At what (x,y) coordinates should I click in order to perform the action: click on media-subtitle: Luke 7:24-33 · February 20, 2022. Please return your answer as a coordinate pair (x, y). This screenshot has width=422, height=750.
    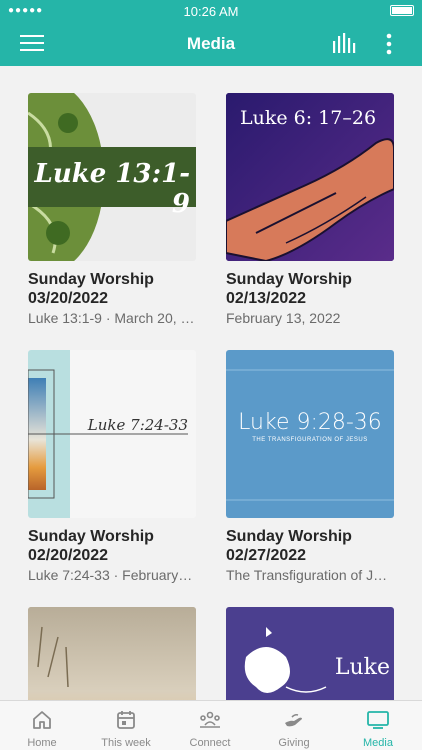
    Looking at the image, I should click on (112, 575).